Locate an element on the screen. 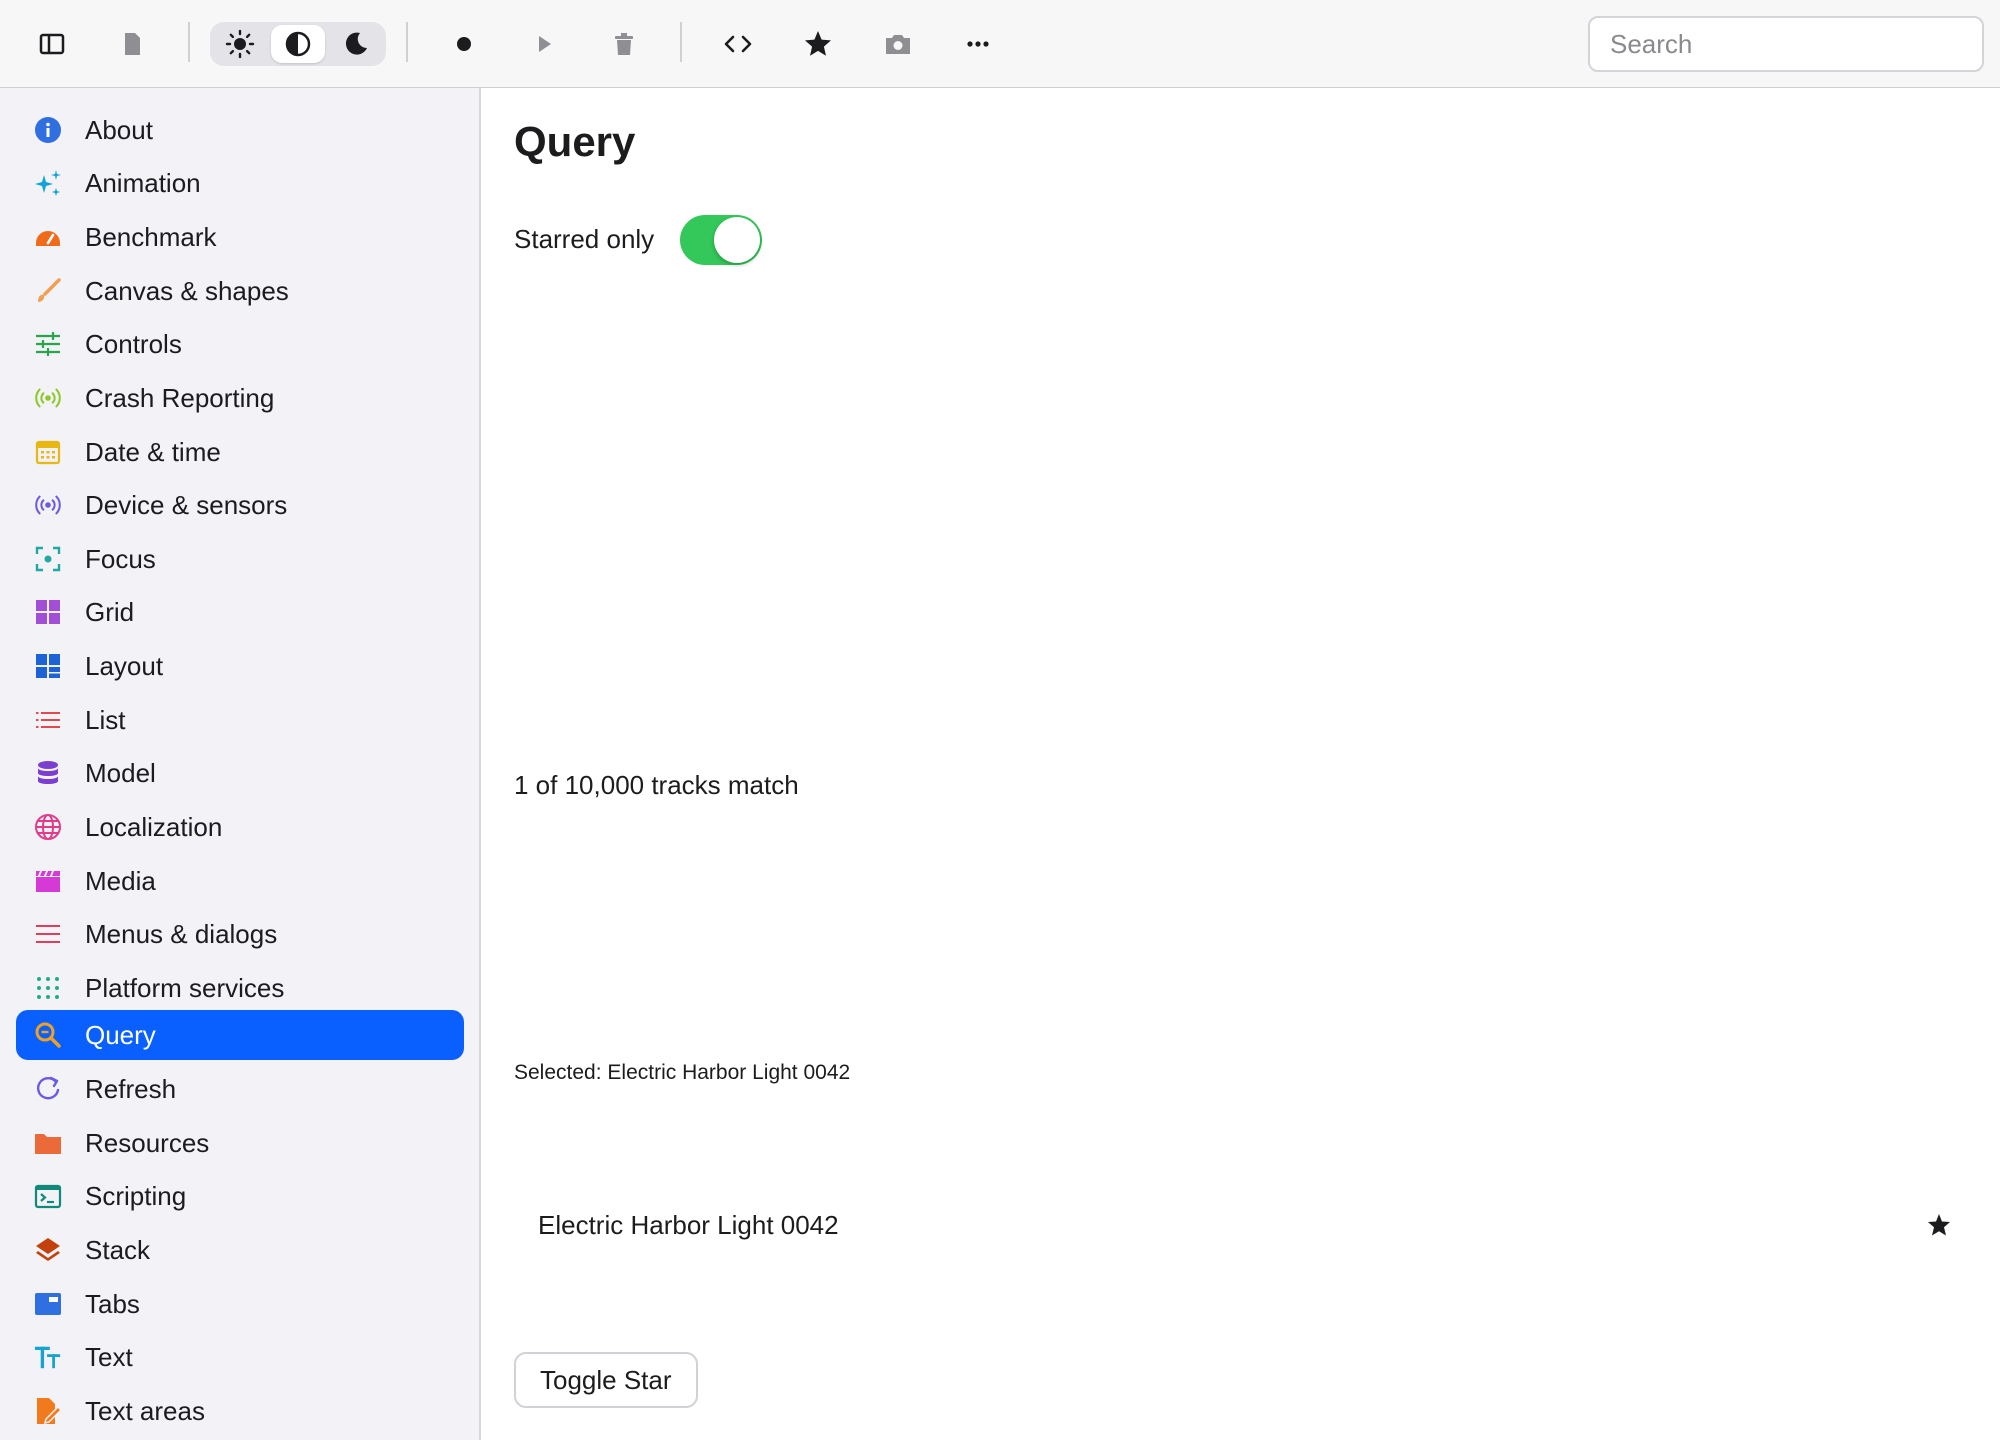 The width and height of the screenshot is (2000, 1440). theme-light-button is located at coordinates (240, 44).